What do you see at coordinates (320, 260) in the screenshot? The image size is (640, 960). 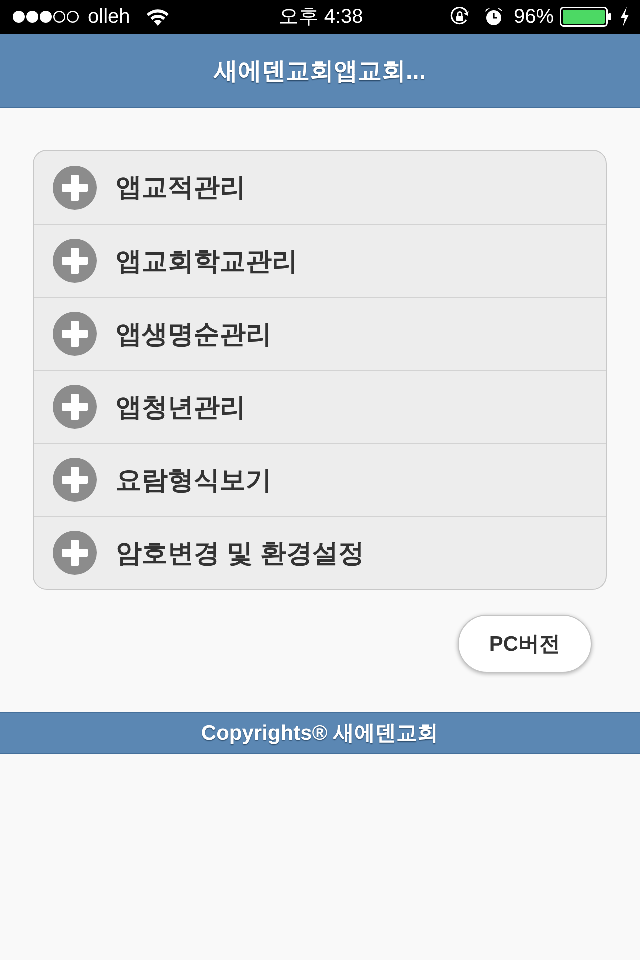 I see `menu-item: 앱교회학교관리` at bounding box center [320, 260].